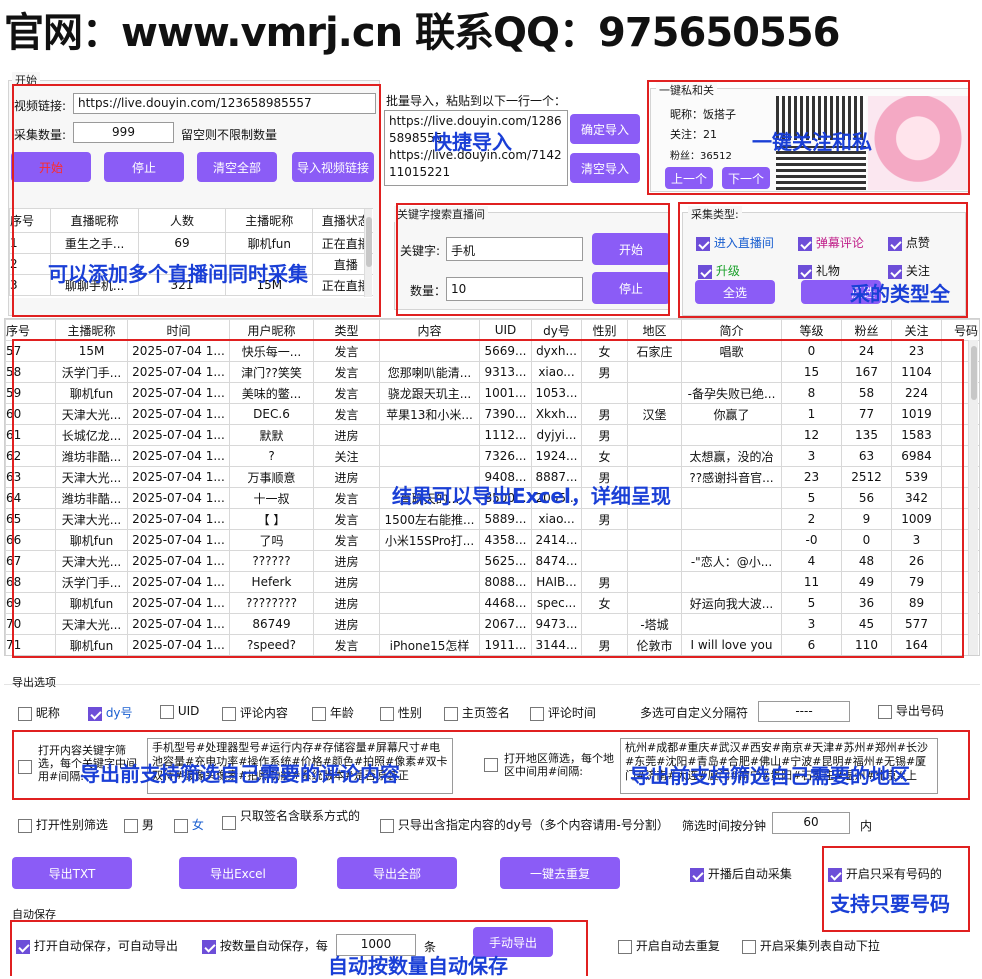 The image size is (982, 979). Describe the element at coordinates (890, 904) in the screenshot. I see `annotation-phone-only: 支持只要号码` at that location.